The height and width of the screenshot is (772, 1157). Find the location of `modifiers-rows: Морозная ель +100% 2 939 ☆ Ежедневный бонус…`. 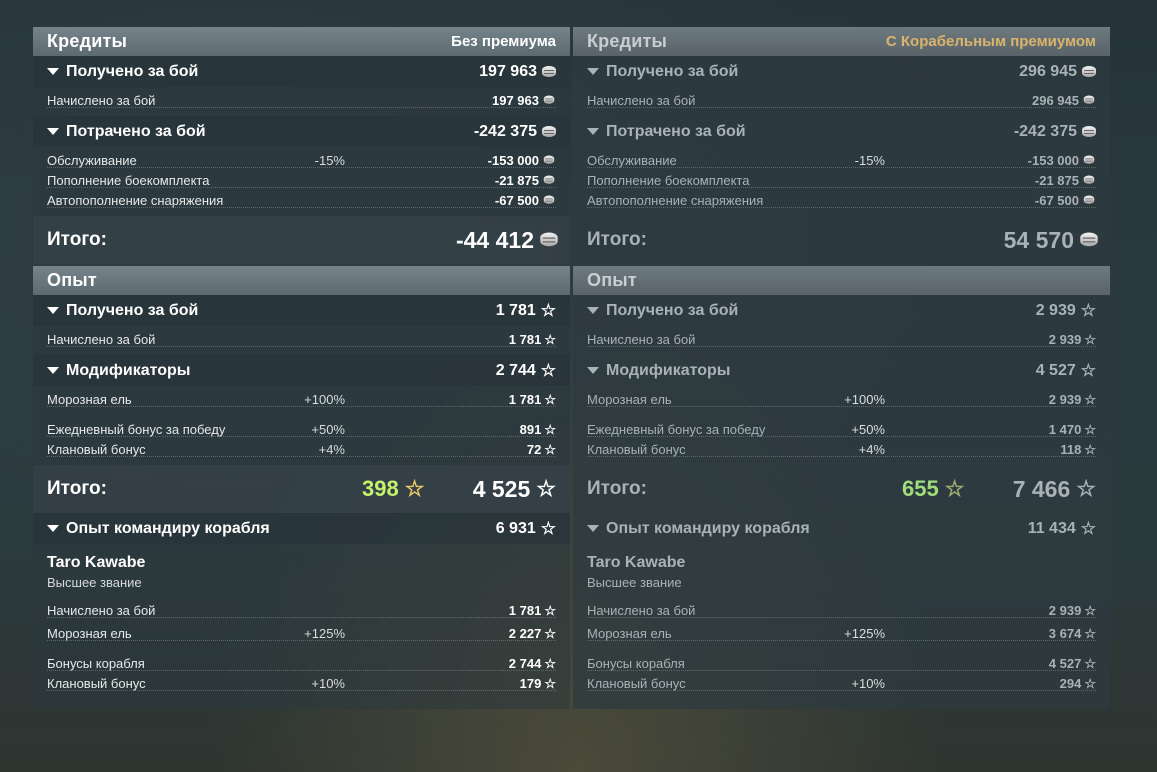

modifiers-rows: Морозная ель +100% 2 939 ☆ Ежедневный бонус… is located at coordinates (841, 425).